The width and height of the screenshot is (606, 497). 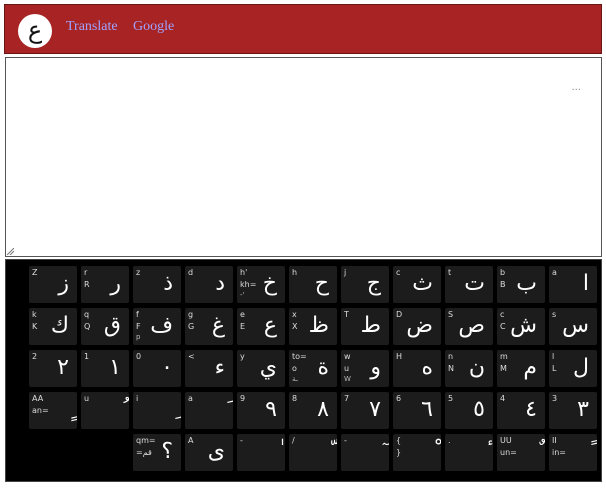 What do you see at coordinates (167, 451) in the screenshot?
I see `key-arabic-char: ؟` at bounding box center [167, 451].